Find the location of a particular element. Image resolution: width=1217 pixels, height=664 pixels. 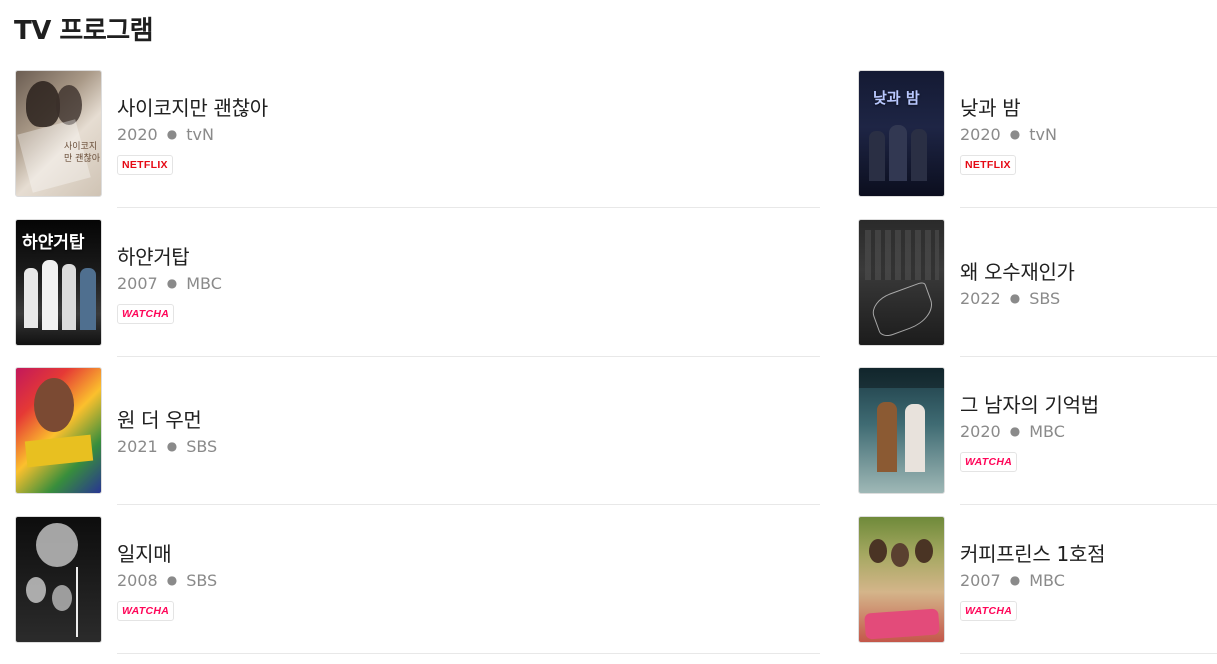

program-info: 원 더 우먼 2021 ● SBS is located at coordinates (468, 436).